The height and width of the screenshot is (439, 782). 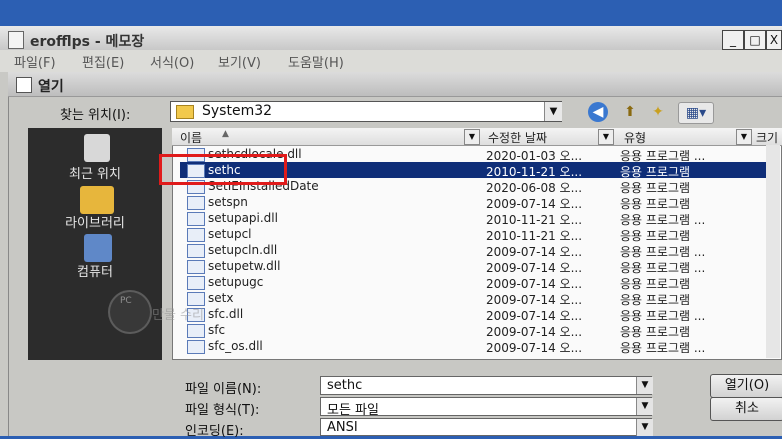 What do you see at coordinates (223, 389) in the screenshot?
I see `filename-label: 파일 이름(N):` at bounding box center [223, 389].